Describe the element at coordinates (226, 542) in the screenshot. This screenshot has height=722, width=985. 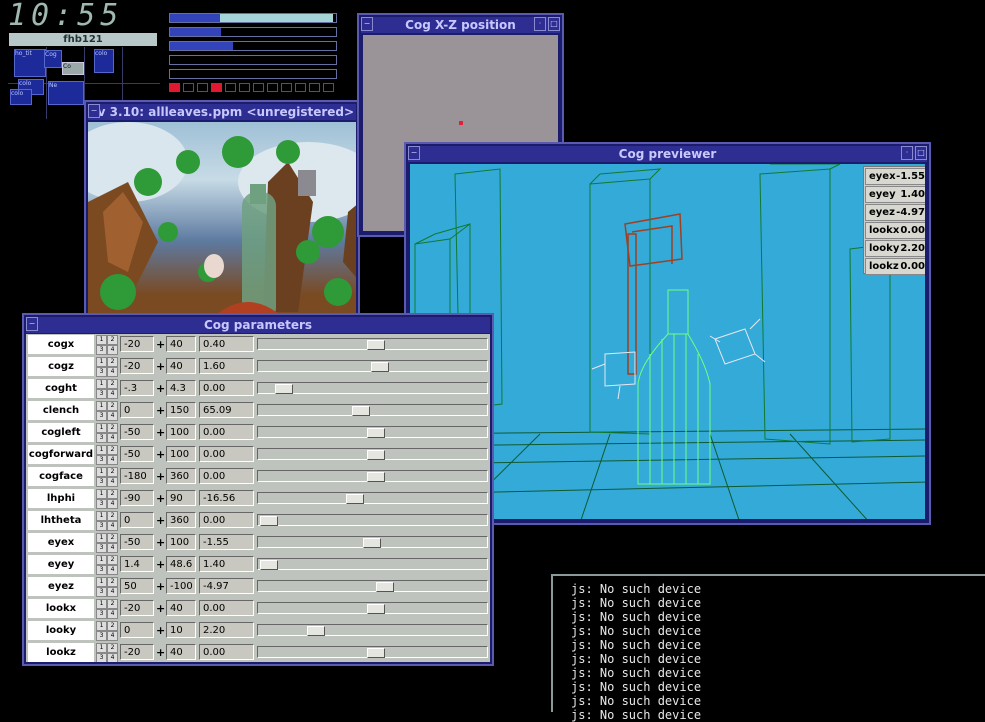
I see `value-field: -1.55` at that location.